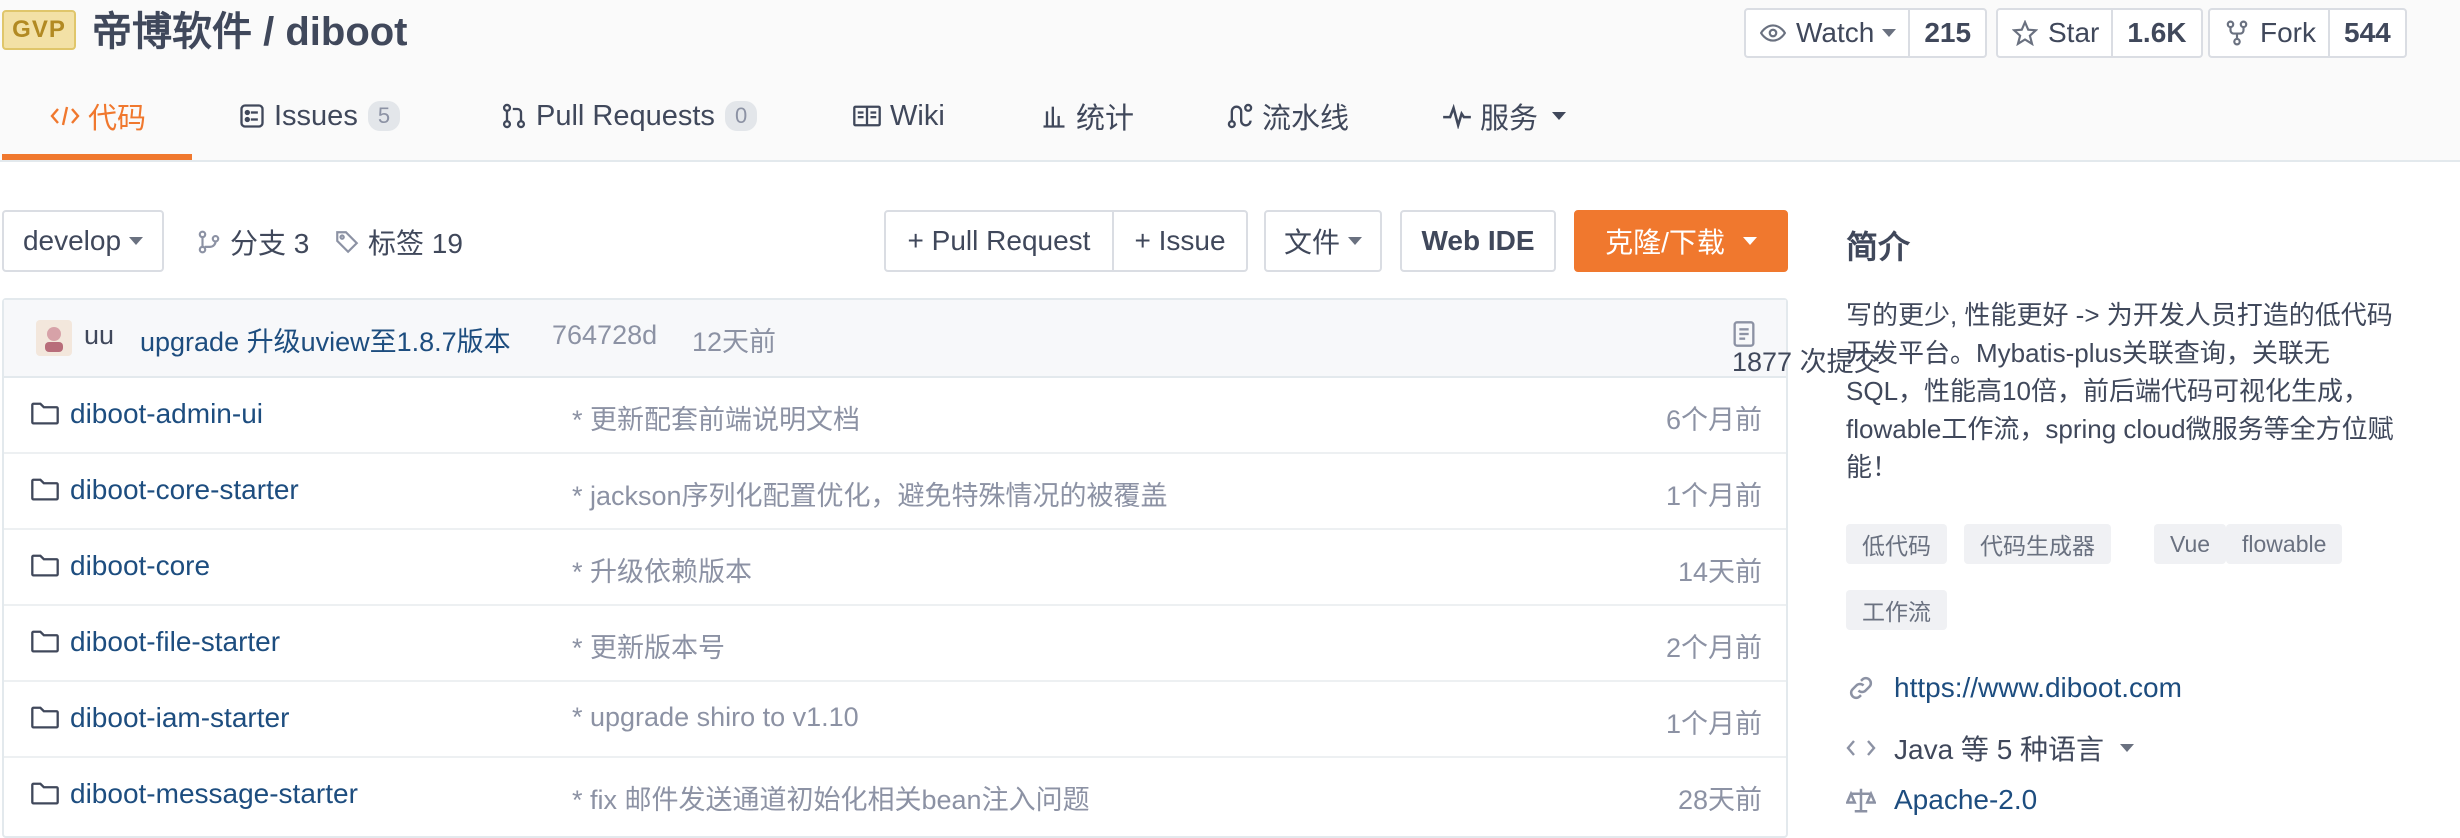  Describe the element at coordinates (184, 490) in the screenshot. I see `file-name: diboot-core-starter` at that location.